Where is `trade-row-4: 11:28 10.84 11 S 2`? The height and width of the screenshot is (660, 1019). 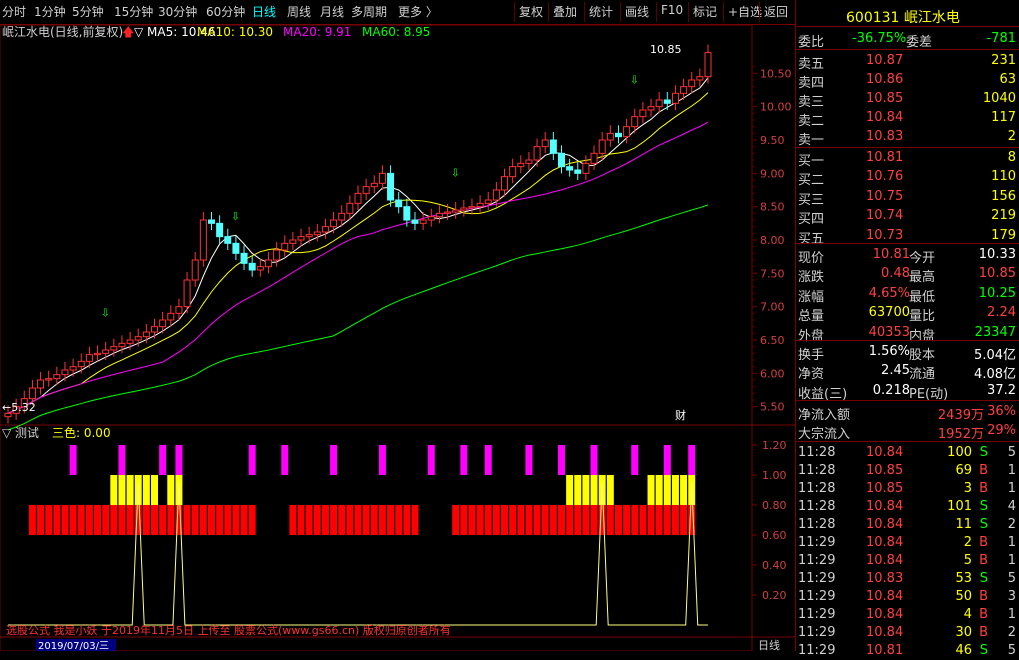 trade-row-4: 11:28 10.84 11 S 2 is located at coordinates (907, 525).